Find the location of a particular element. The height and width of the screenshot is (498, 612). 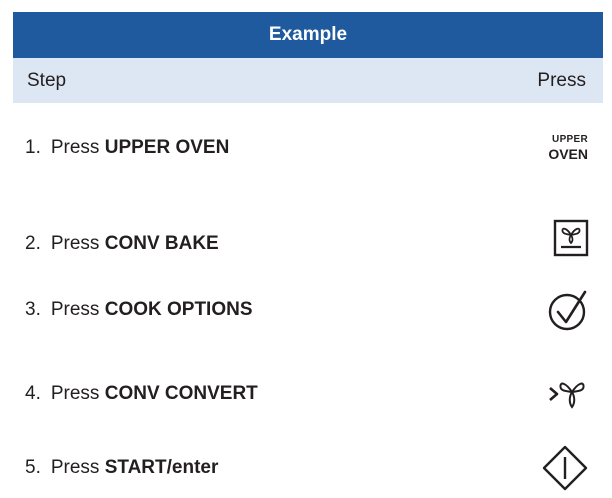

step-number: 3. is located at coordinates (33, 309).